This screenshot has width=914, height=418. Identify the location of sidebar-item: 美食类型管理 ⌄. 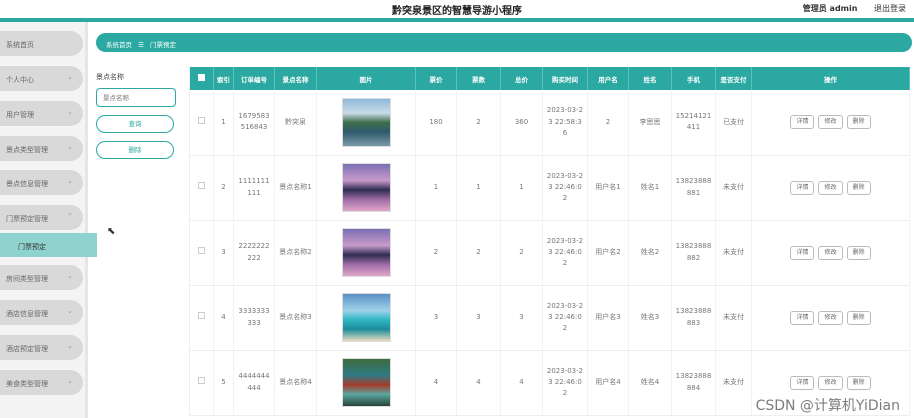
(41, 382).